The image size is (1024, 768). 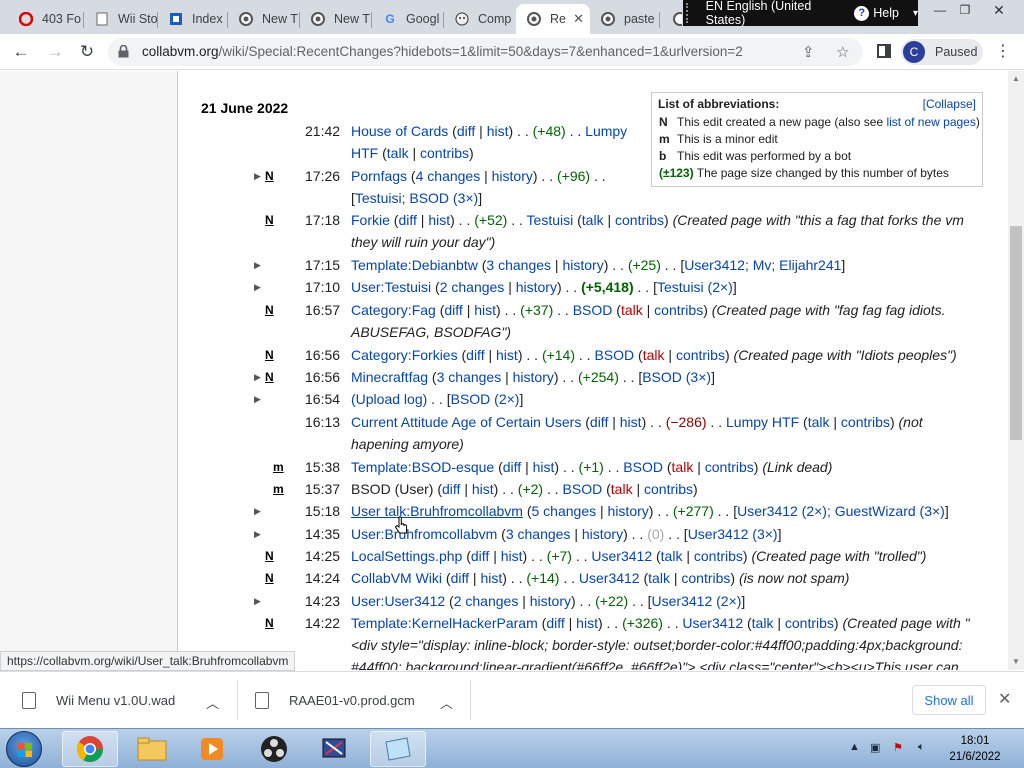 What do you see at coordinates (762, 265) in the screenshot?
I see `user-list: User3412; Mv; Elijahr241` at bounding box center [762, 265].